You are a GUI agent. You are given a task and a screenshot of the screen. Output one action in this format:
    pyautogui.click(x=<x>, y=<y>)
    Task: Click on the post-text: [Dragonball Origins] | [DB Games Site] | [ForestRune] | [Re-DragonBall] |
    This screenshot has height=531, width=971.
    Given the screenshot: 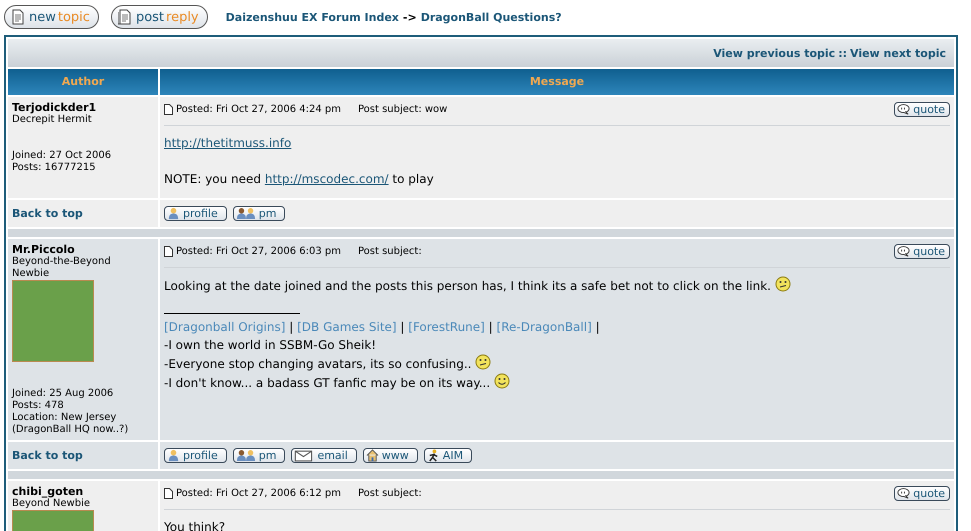 What is the action you would take?
    pyautogui.click(x=382, y=327)
    